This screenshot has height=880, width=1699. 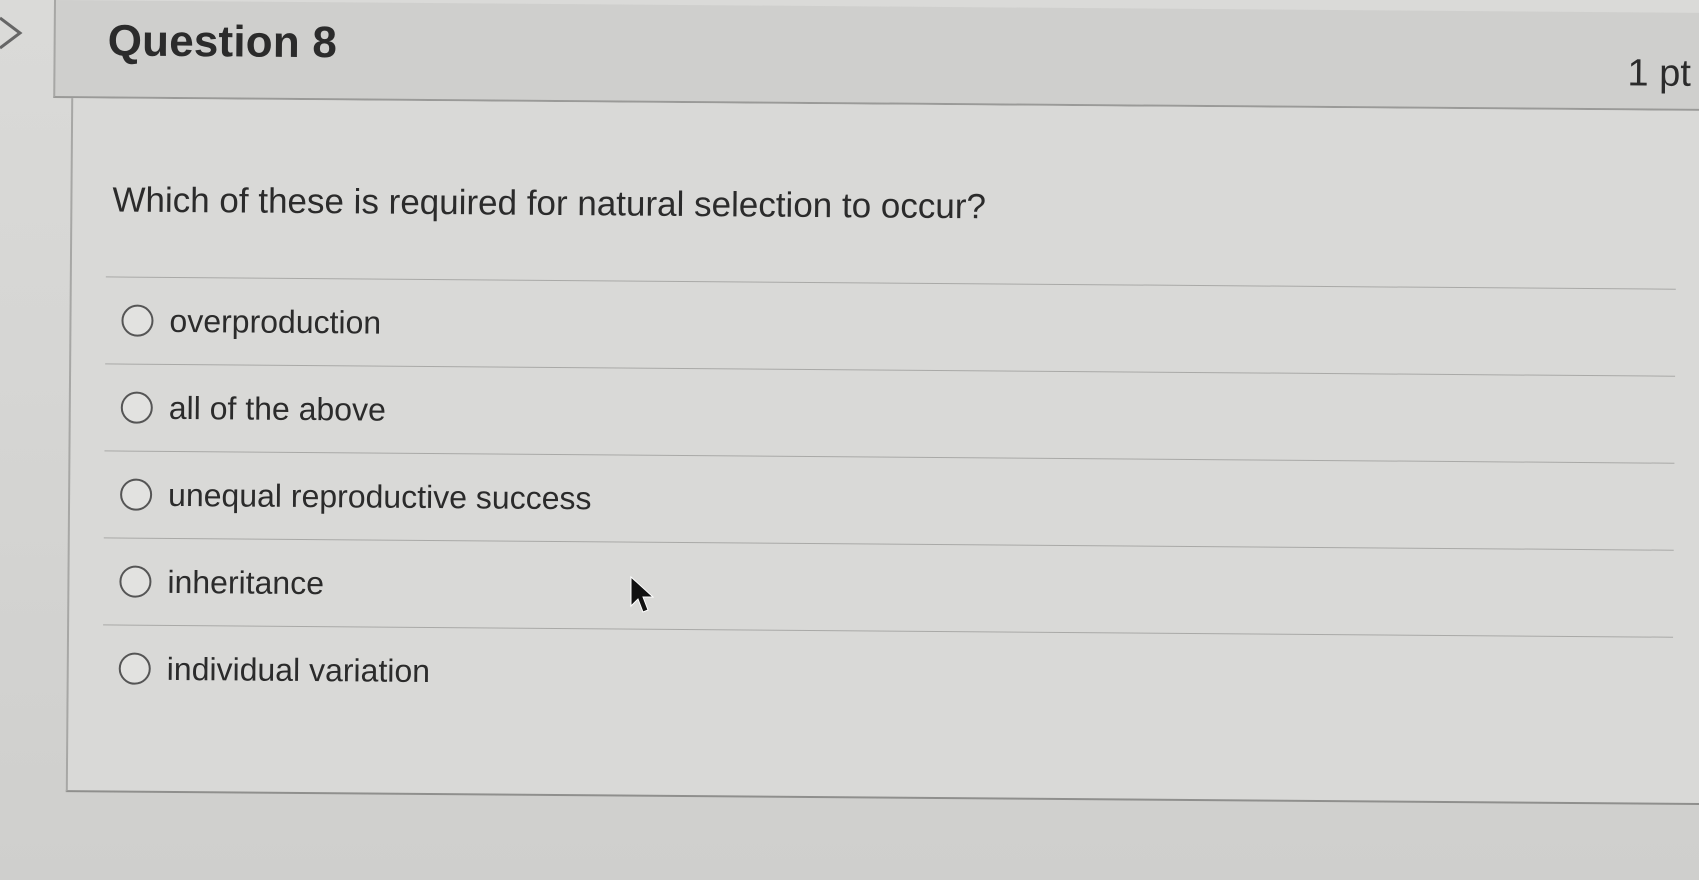 What do you see at coordinates (246, 582) in the screenshot?
I see `answer-label: inheritance` at bounding box center [246, 582].